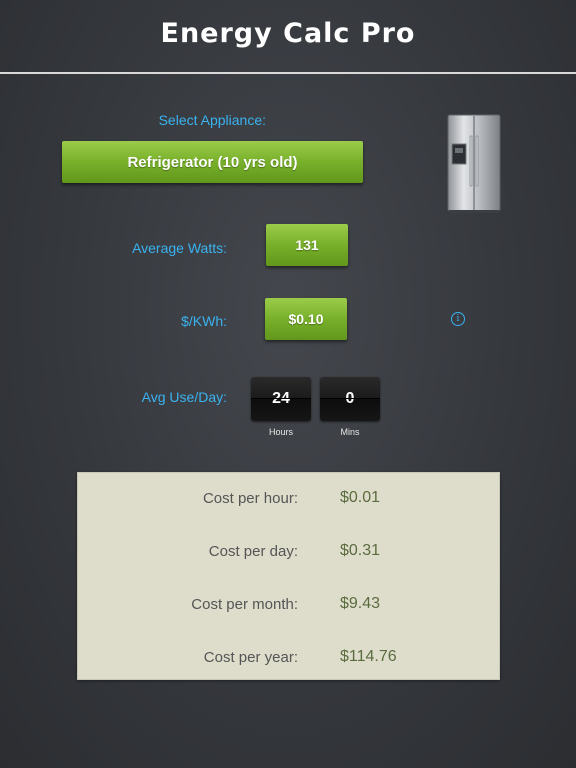 The width and height of the screenshot is (576, 768). What do you see at coordinates (204, 321) in the screenshot?
I see `rate-label: $/KWh:` at bounding box center [204, 321].